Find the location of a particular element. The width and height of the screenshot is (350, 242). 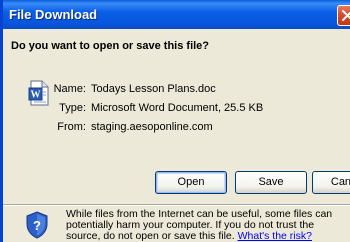

window-title: File Download is located at coordinates (53, 14).